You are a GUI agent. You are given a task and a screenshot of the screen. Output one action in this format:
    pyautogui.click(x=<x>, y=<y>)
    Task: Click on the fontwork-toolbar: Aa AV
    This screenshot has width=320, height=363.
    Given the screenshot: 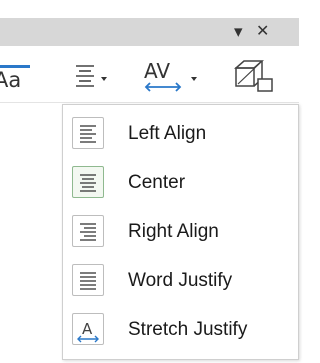 What is the action you would take?
    pyautogui.click(x=149, y=74)
    